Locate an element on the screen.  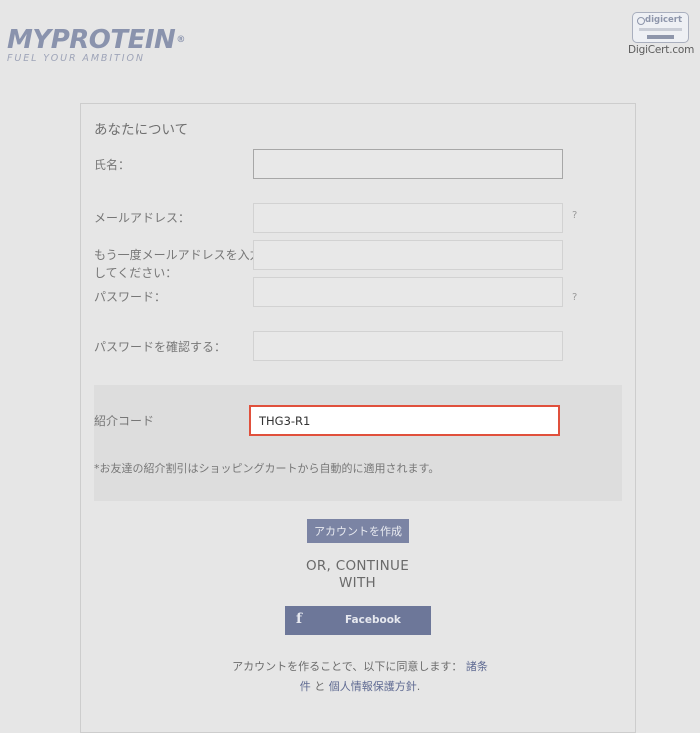
digicert-seal-word: digicert is located at coordinates (664, 20).